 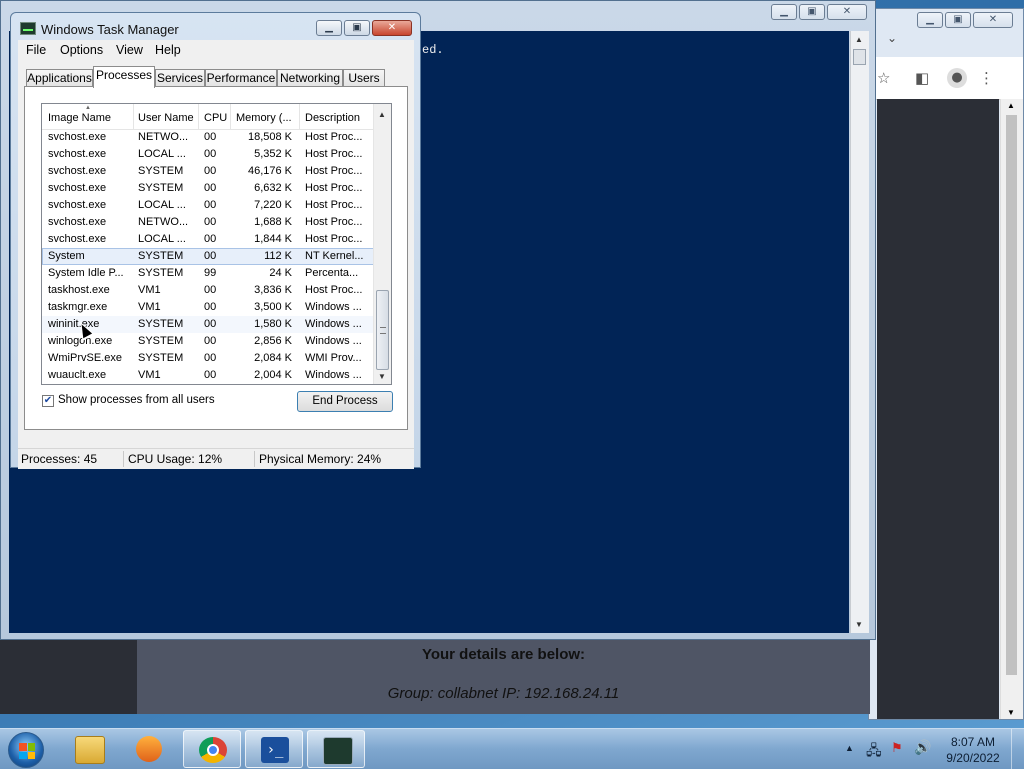 I want to click on browser-window: ▁ ▣ ✕ ⌄ ☆ ◧ ● ⋮ ▲ ▼, so click(x=946, y=364).